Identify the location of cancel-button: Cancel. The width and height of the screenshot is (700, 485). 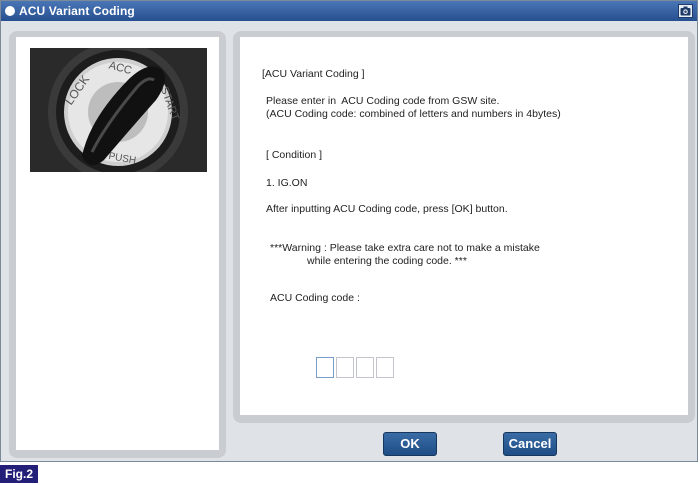
(530, 444).